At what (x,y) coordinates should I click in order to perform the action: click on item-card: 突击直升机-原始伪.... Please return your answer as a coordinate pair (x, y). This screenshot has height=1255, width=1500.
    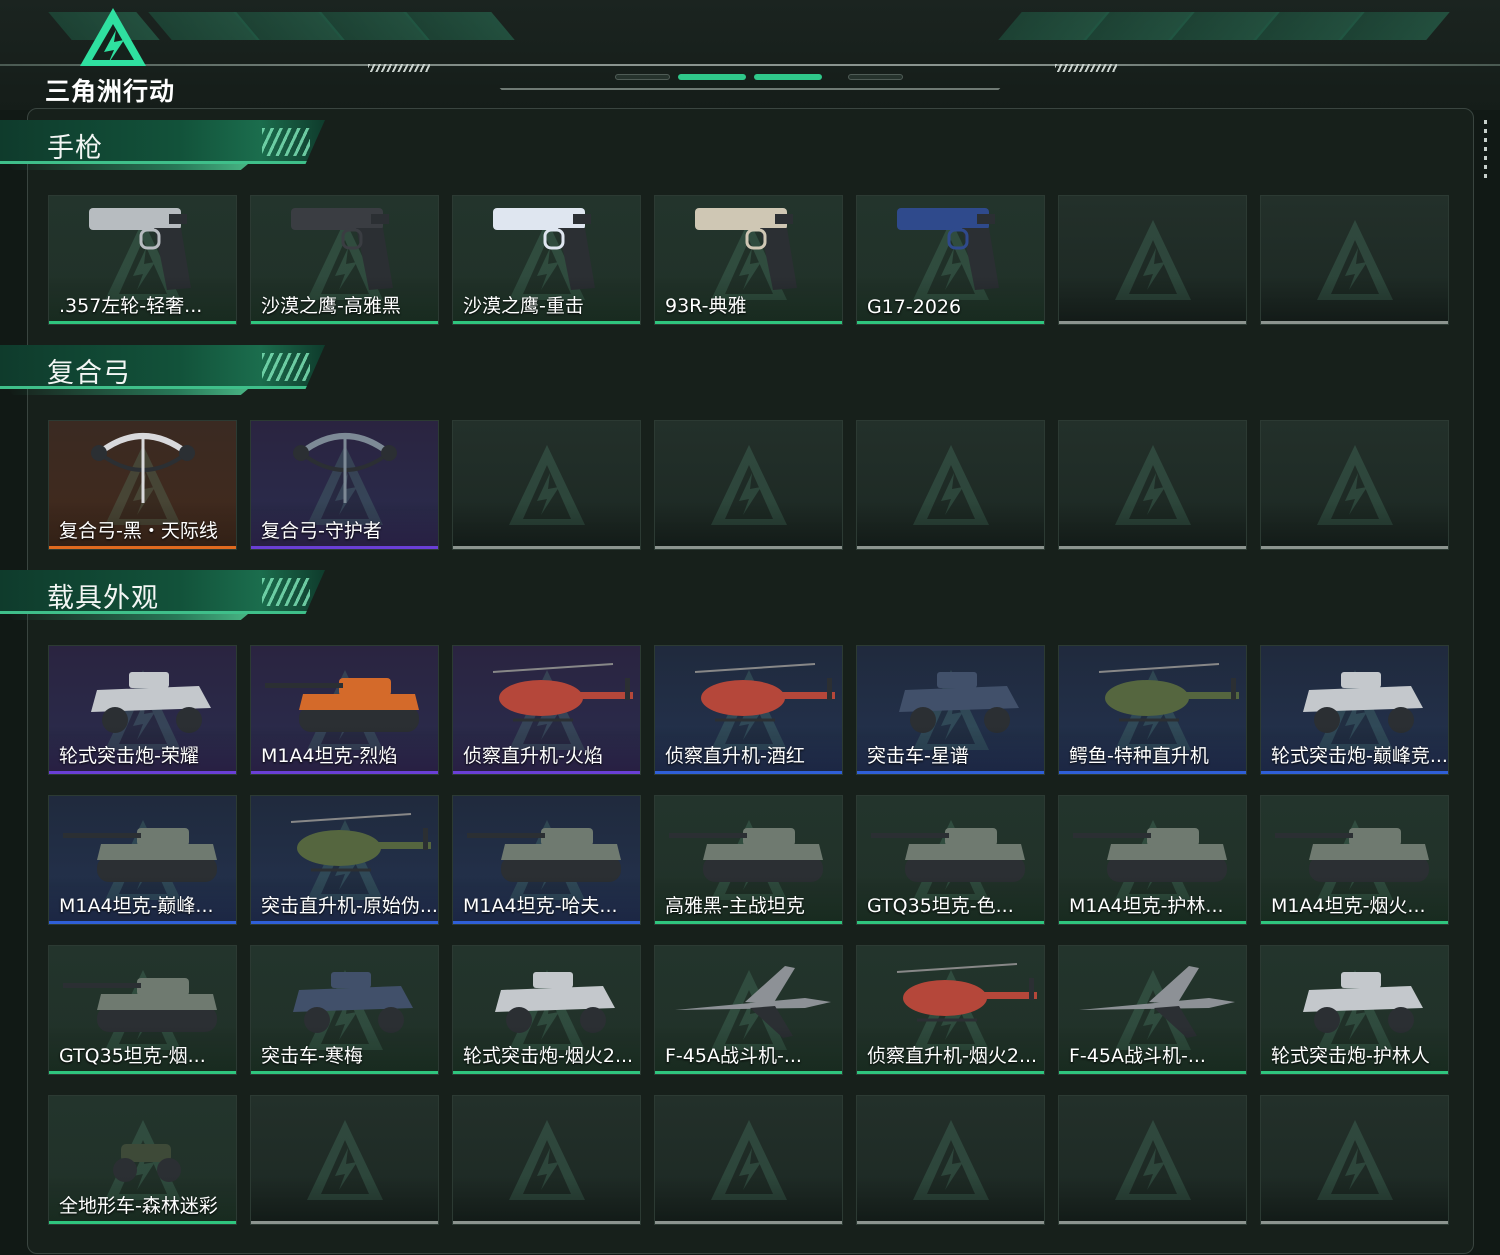
    Looking at the image, I should click on (344, 860).